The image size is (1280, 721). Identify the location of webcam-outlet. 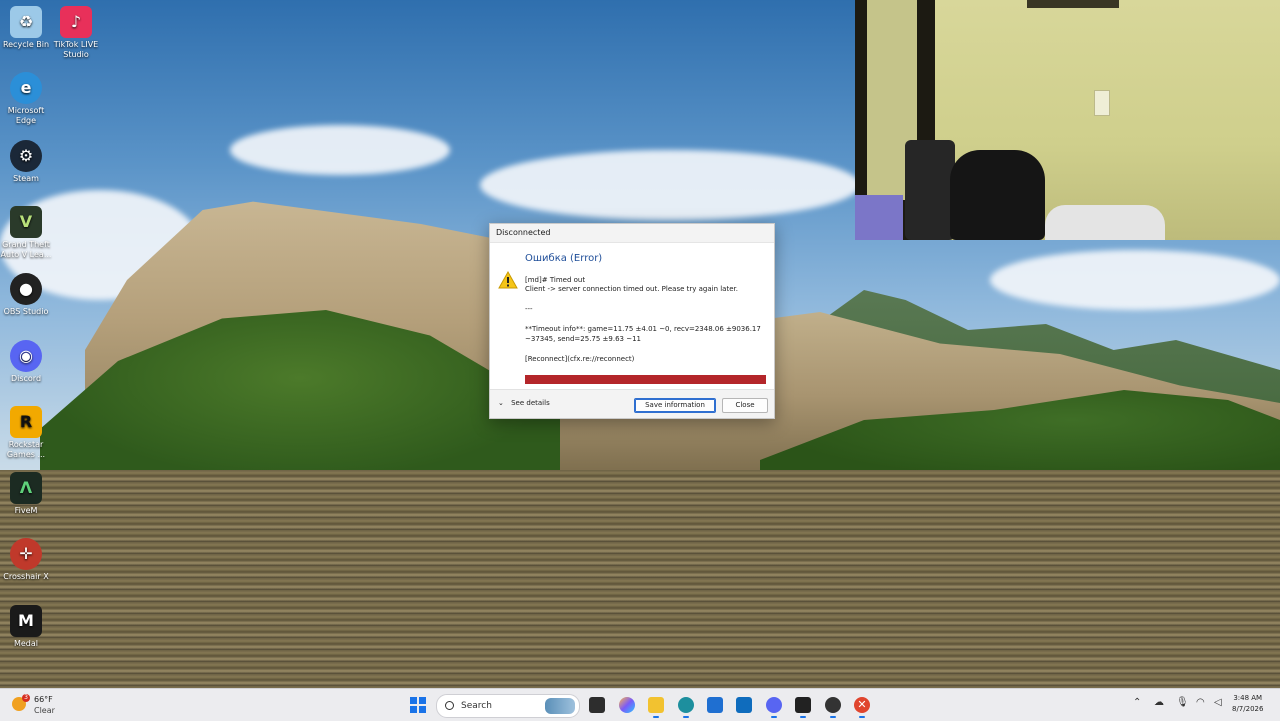
(1102, 103).